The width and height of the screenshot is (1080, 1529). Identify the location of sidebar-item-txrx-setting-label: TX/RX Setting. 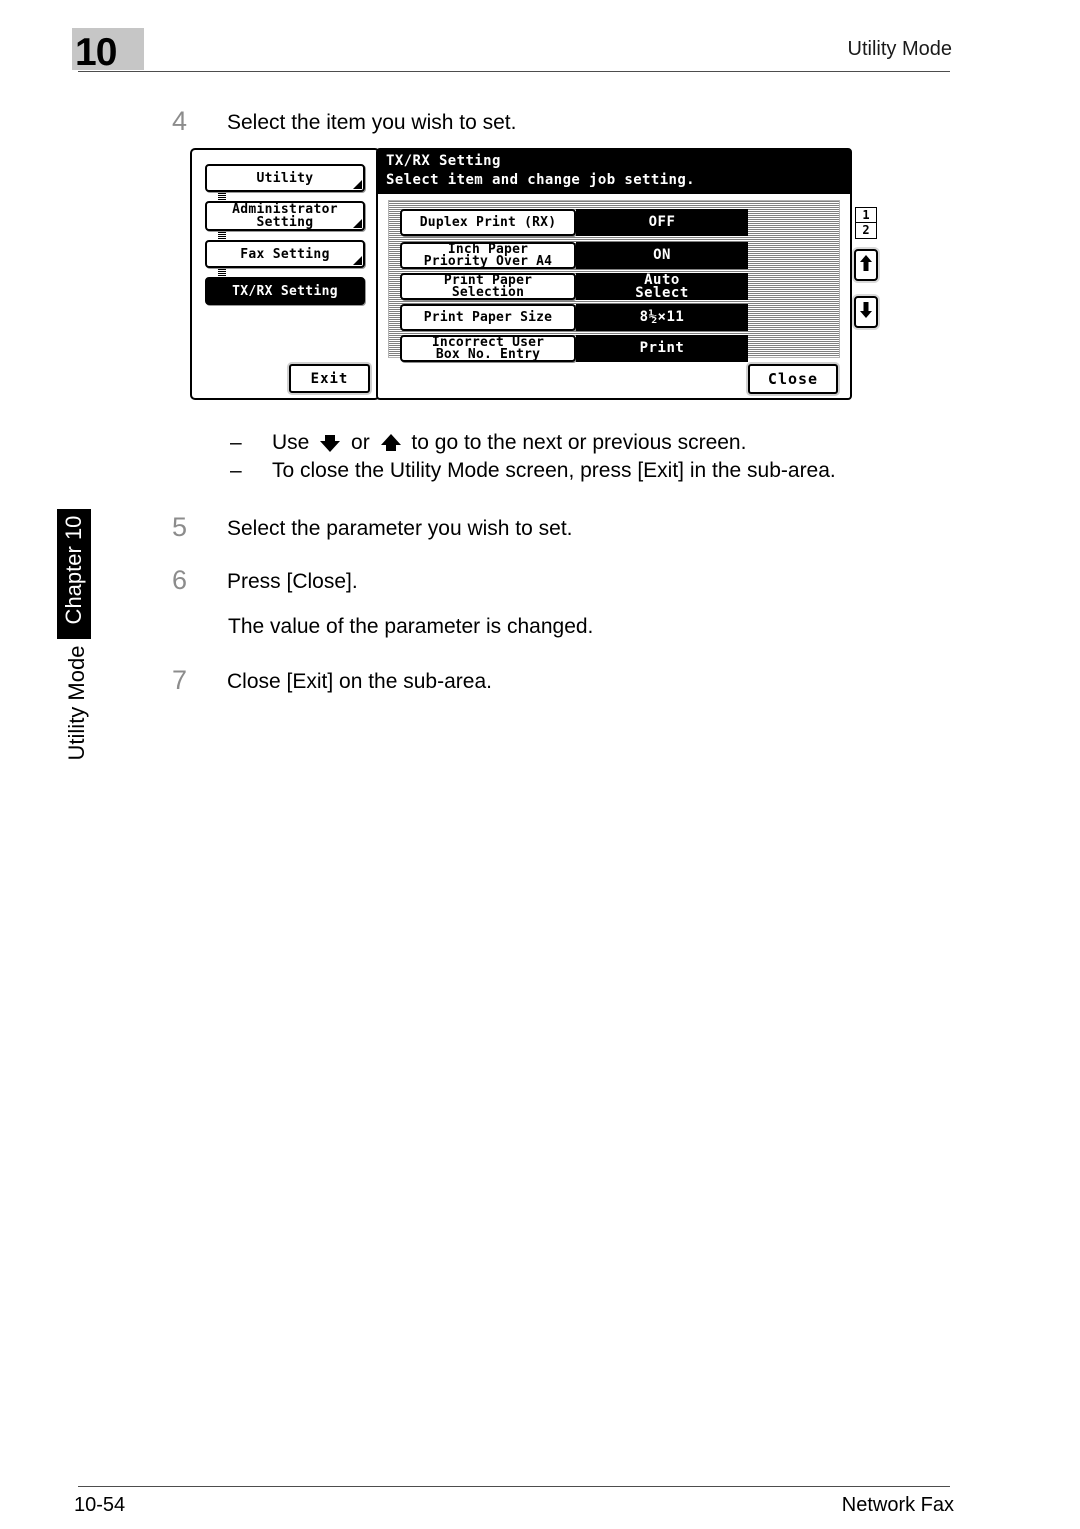
(285, 291).